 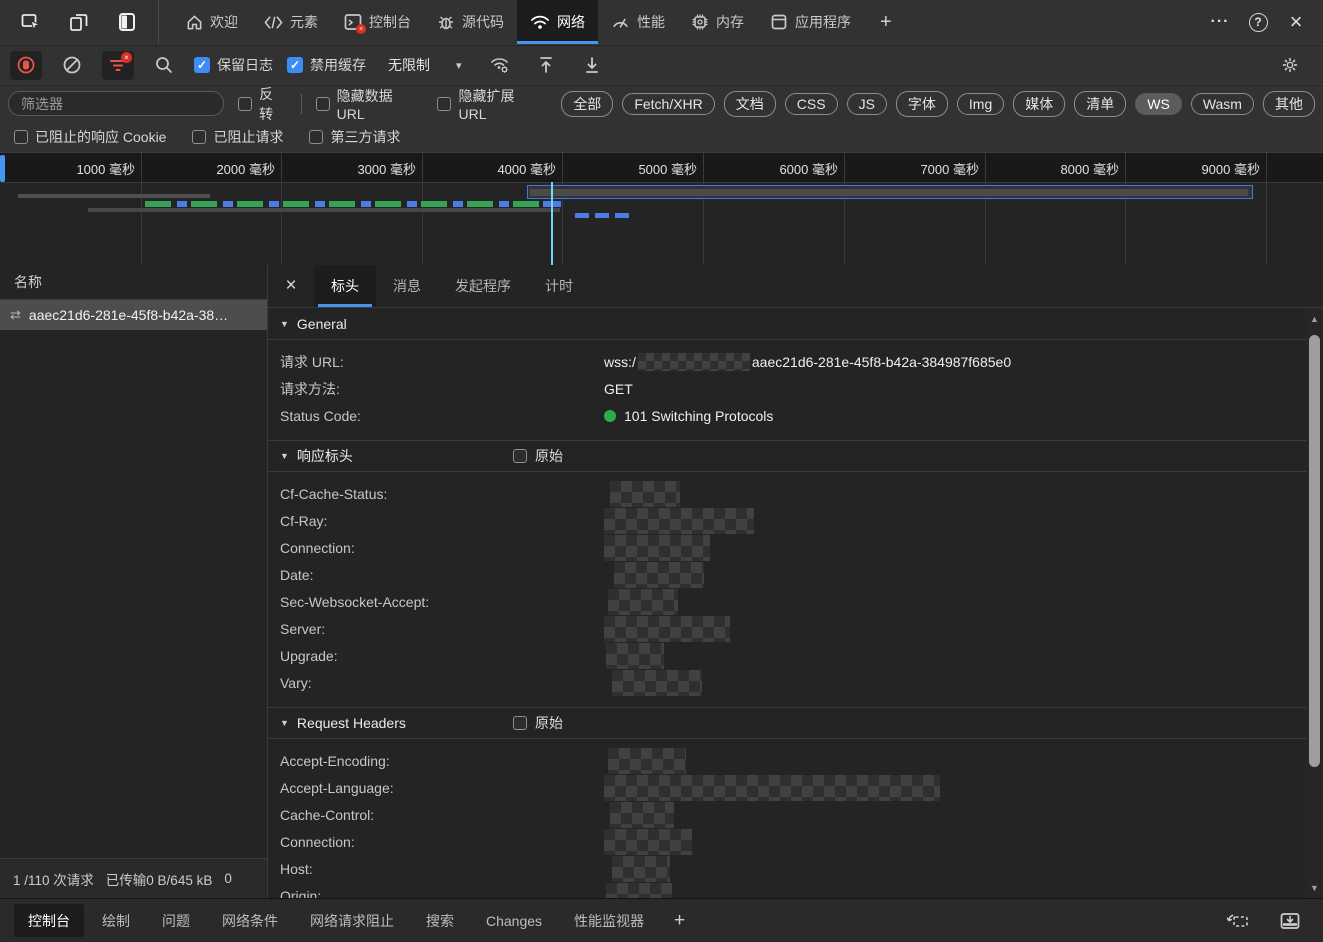 I want to click on tab-sources: 源代码, so click(x=470, y=22).